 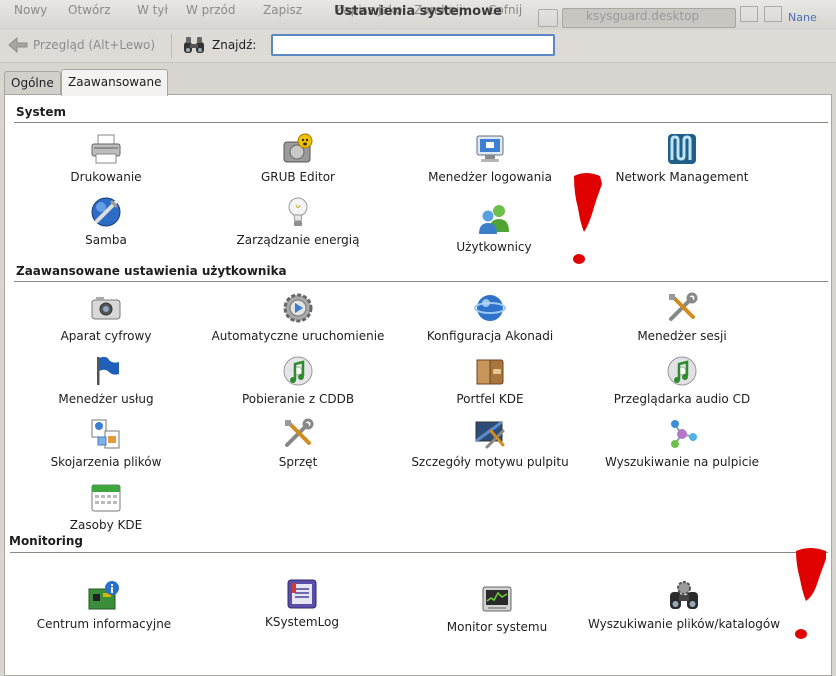 I want to click on find-input, so click(x=413, y=45).